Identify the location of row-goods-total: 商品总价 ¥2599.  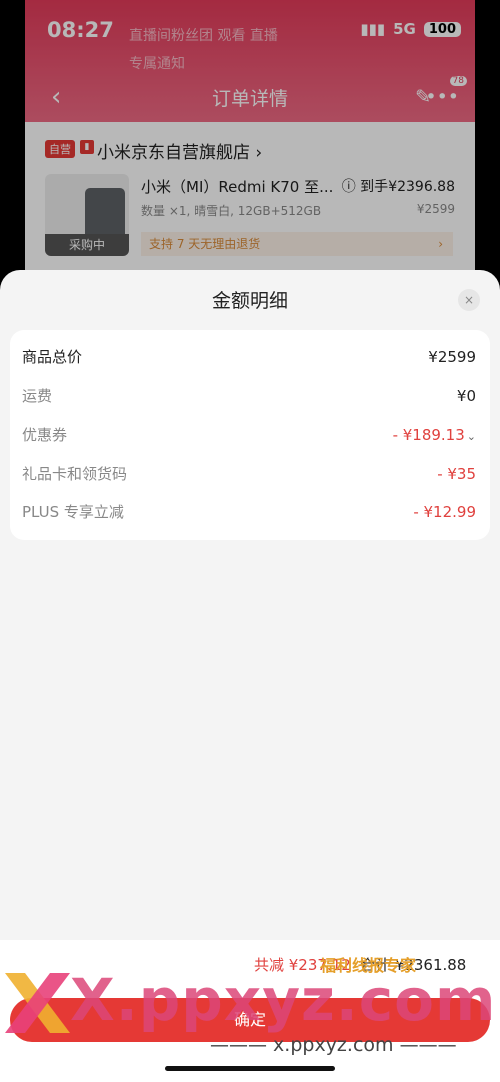
(249, 357).